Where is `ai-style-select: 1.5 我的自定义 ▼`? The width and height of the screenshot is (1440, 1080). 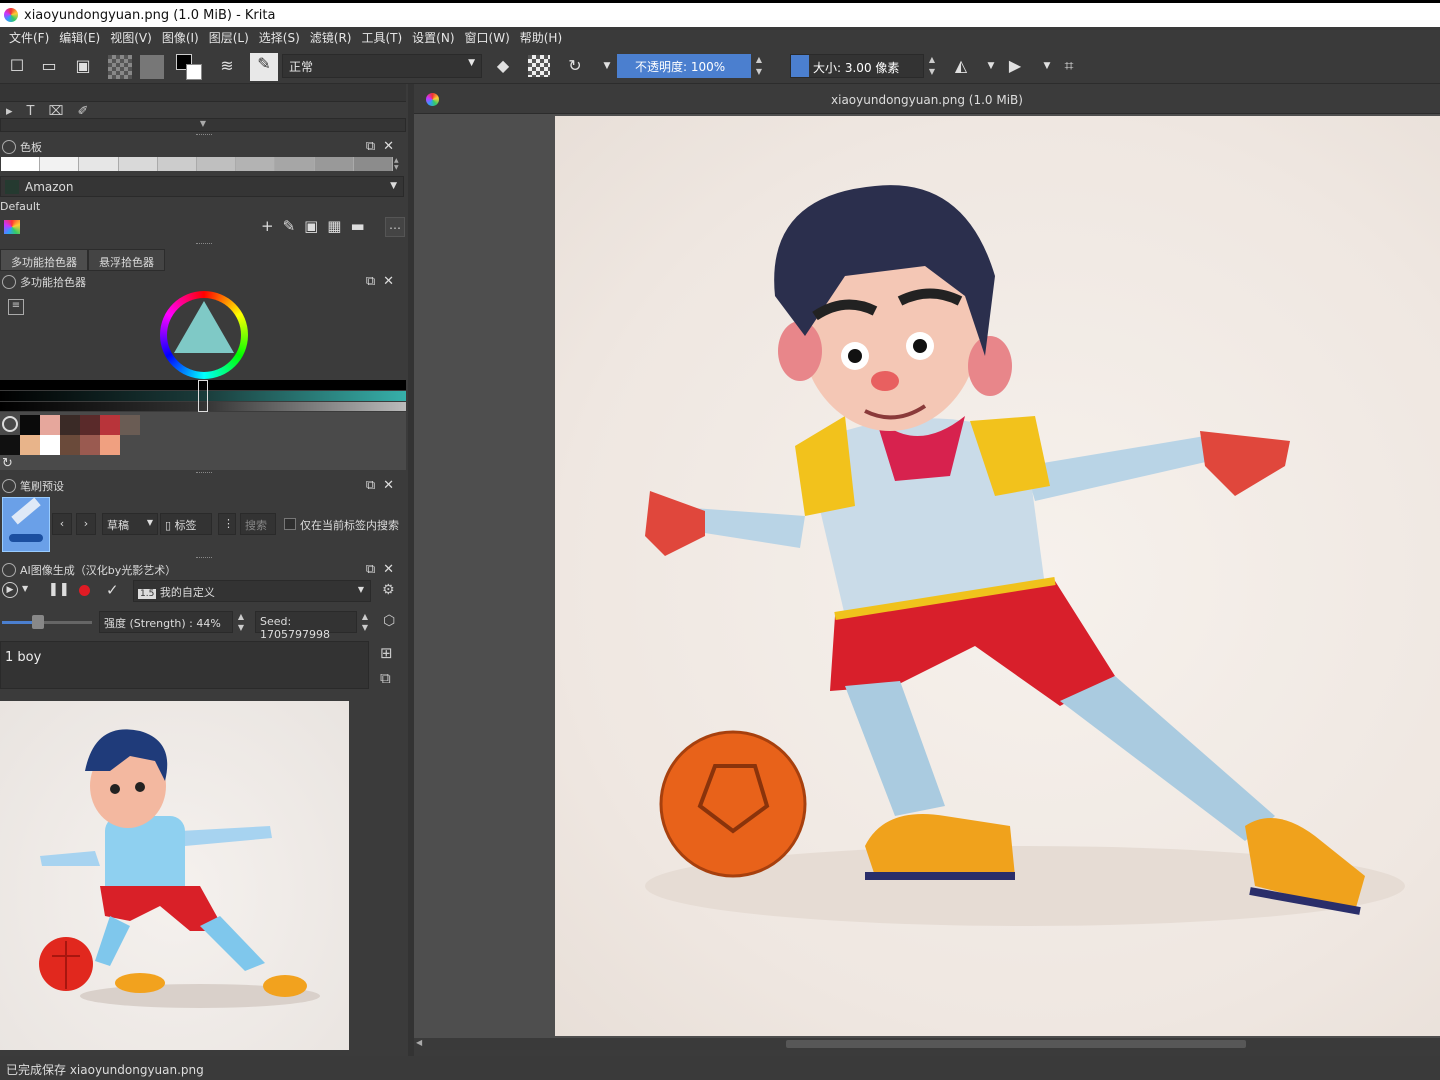 ai-style-select: 1.5 我的自定义 ▼ is located at coordinates (252, 591).